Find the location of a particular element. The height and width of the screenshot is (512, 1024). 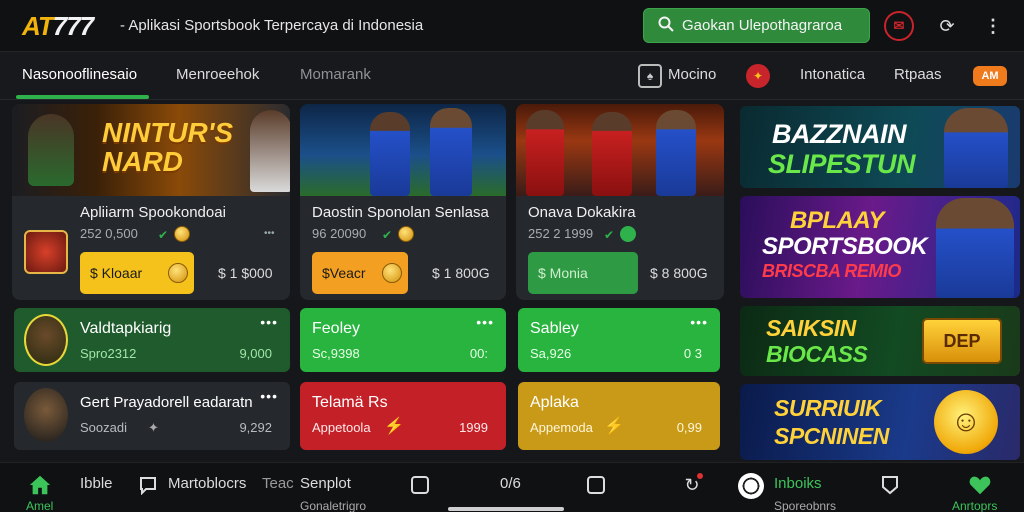

chat-icon is located at coordinates (148, 485).